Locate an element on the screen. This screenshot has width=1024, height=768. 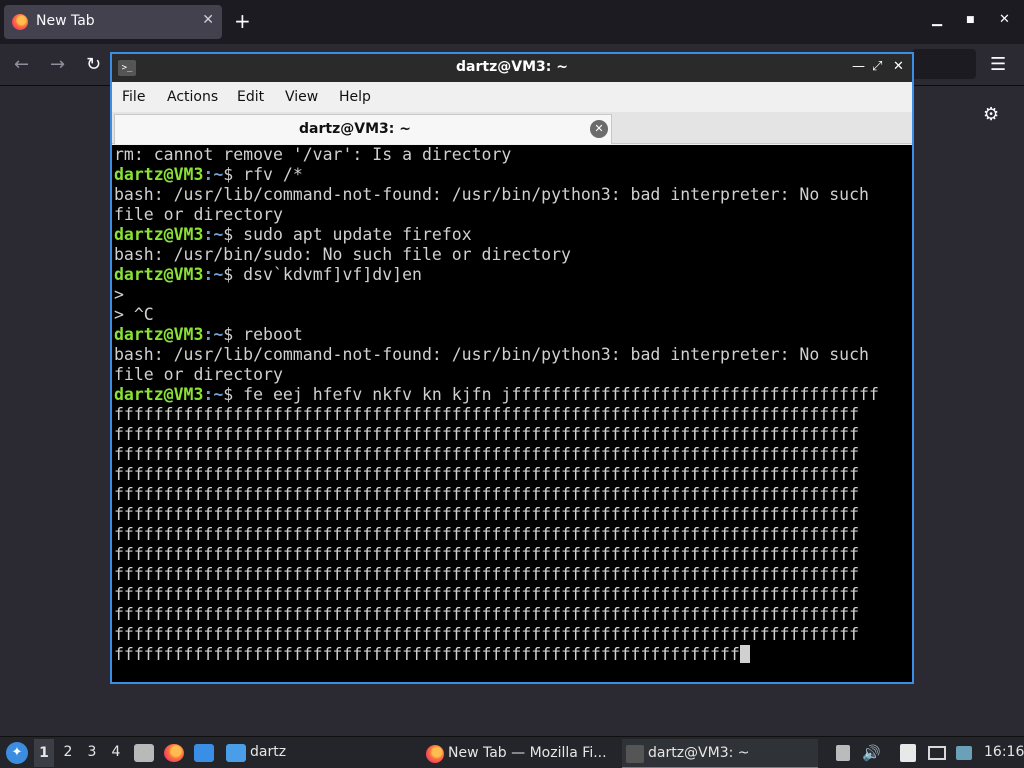
menu-view: View is located at coordinates (301, 97).